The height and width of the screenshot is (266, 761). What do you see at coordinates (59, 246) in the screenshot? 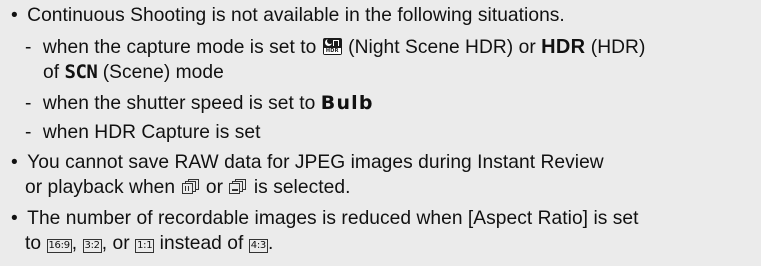
I see `aspect-ratio-16-9-icon: 16:9` at bounding box center [59, 246].